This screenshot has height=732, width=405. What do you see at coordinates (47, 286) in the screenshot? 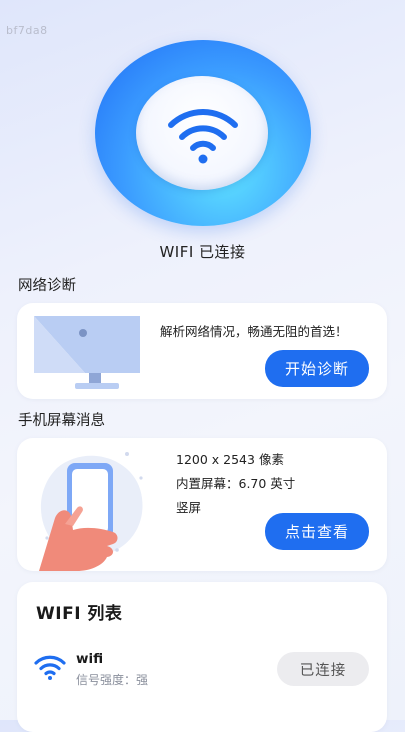
I see `network-diagnosis-title: 网络诊断` at bounding box center [47, 286].